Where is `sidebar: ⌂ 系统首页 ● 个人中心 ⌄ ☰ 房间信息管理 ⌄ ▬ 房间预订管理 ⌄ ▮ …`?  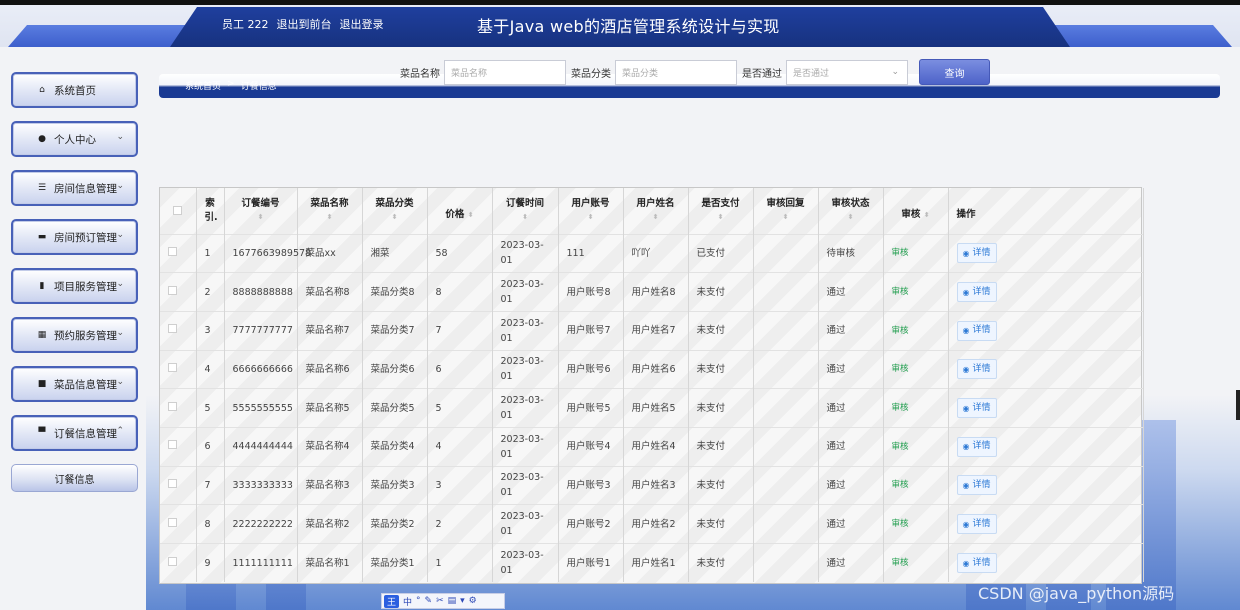 sidebar: ⌂ 系统首页 ● 个人中心 ⌄ ☰ 房间信息管理 ⌄ ▬ 房间预订管理 ⌄ ▮ … is located at coordinates (73, 328).